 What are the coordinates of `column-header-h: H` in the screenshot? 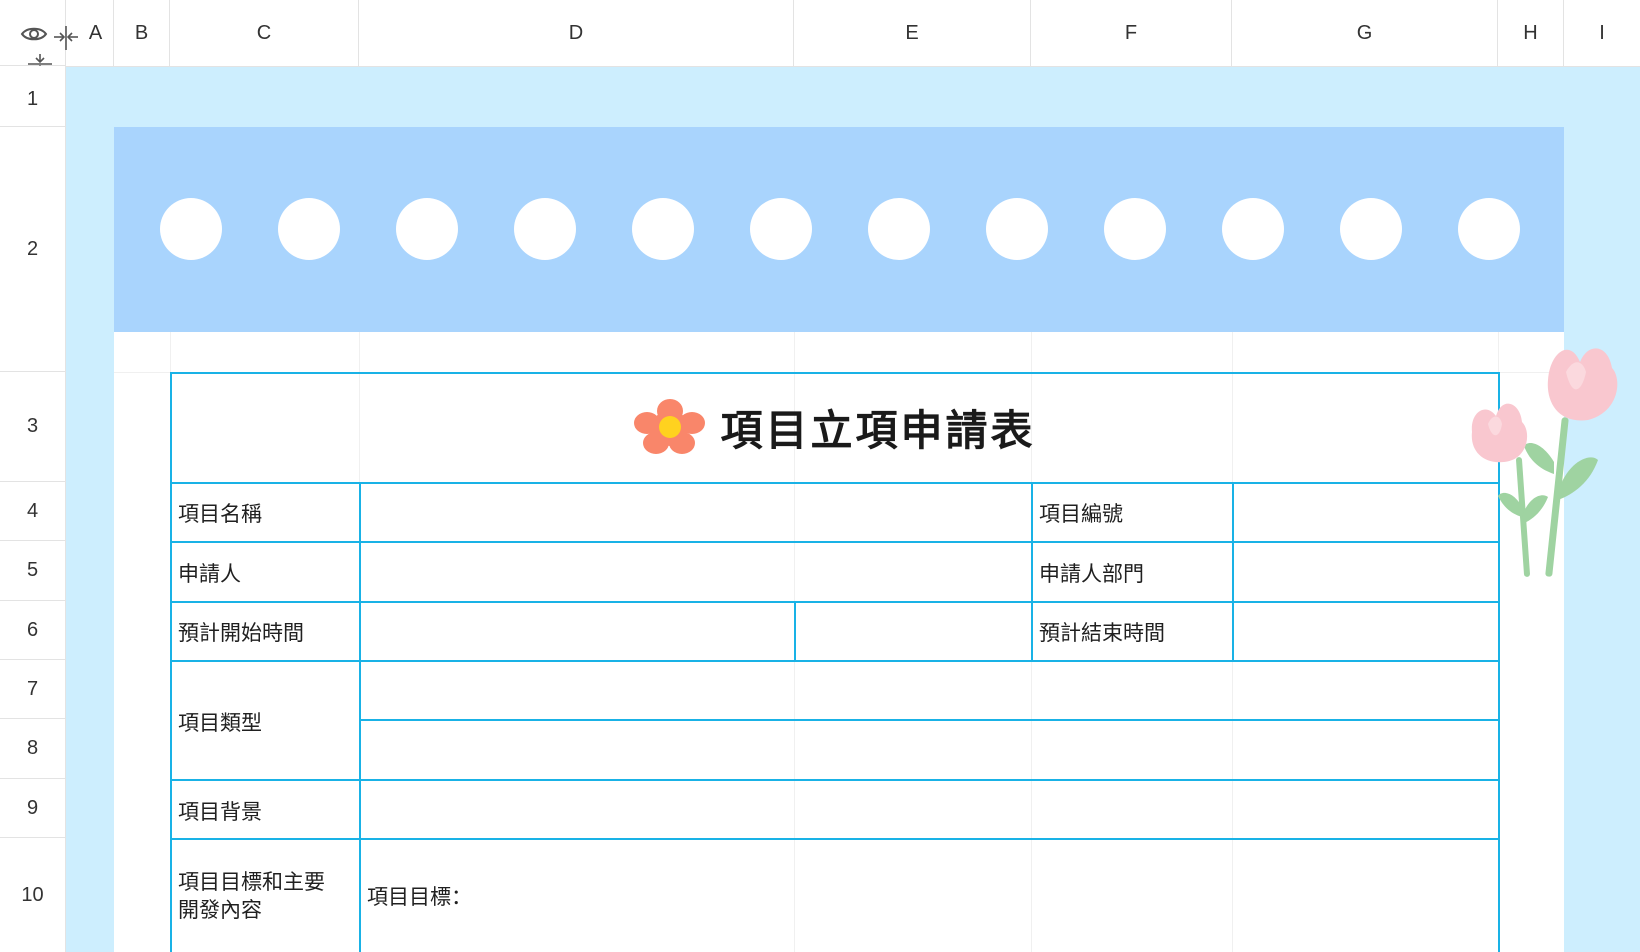 It's located at (1531, 33).